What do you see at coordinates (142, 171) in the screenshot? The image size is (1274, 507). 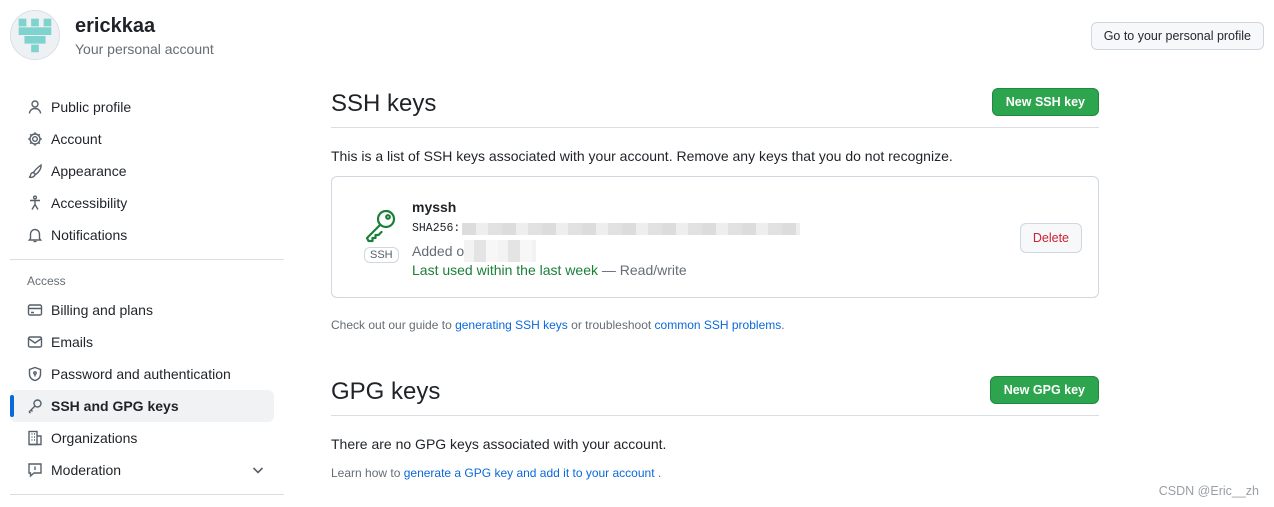 I see `sidebar-item-appearance: Appearance` at bounding box center [142, 171].